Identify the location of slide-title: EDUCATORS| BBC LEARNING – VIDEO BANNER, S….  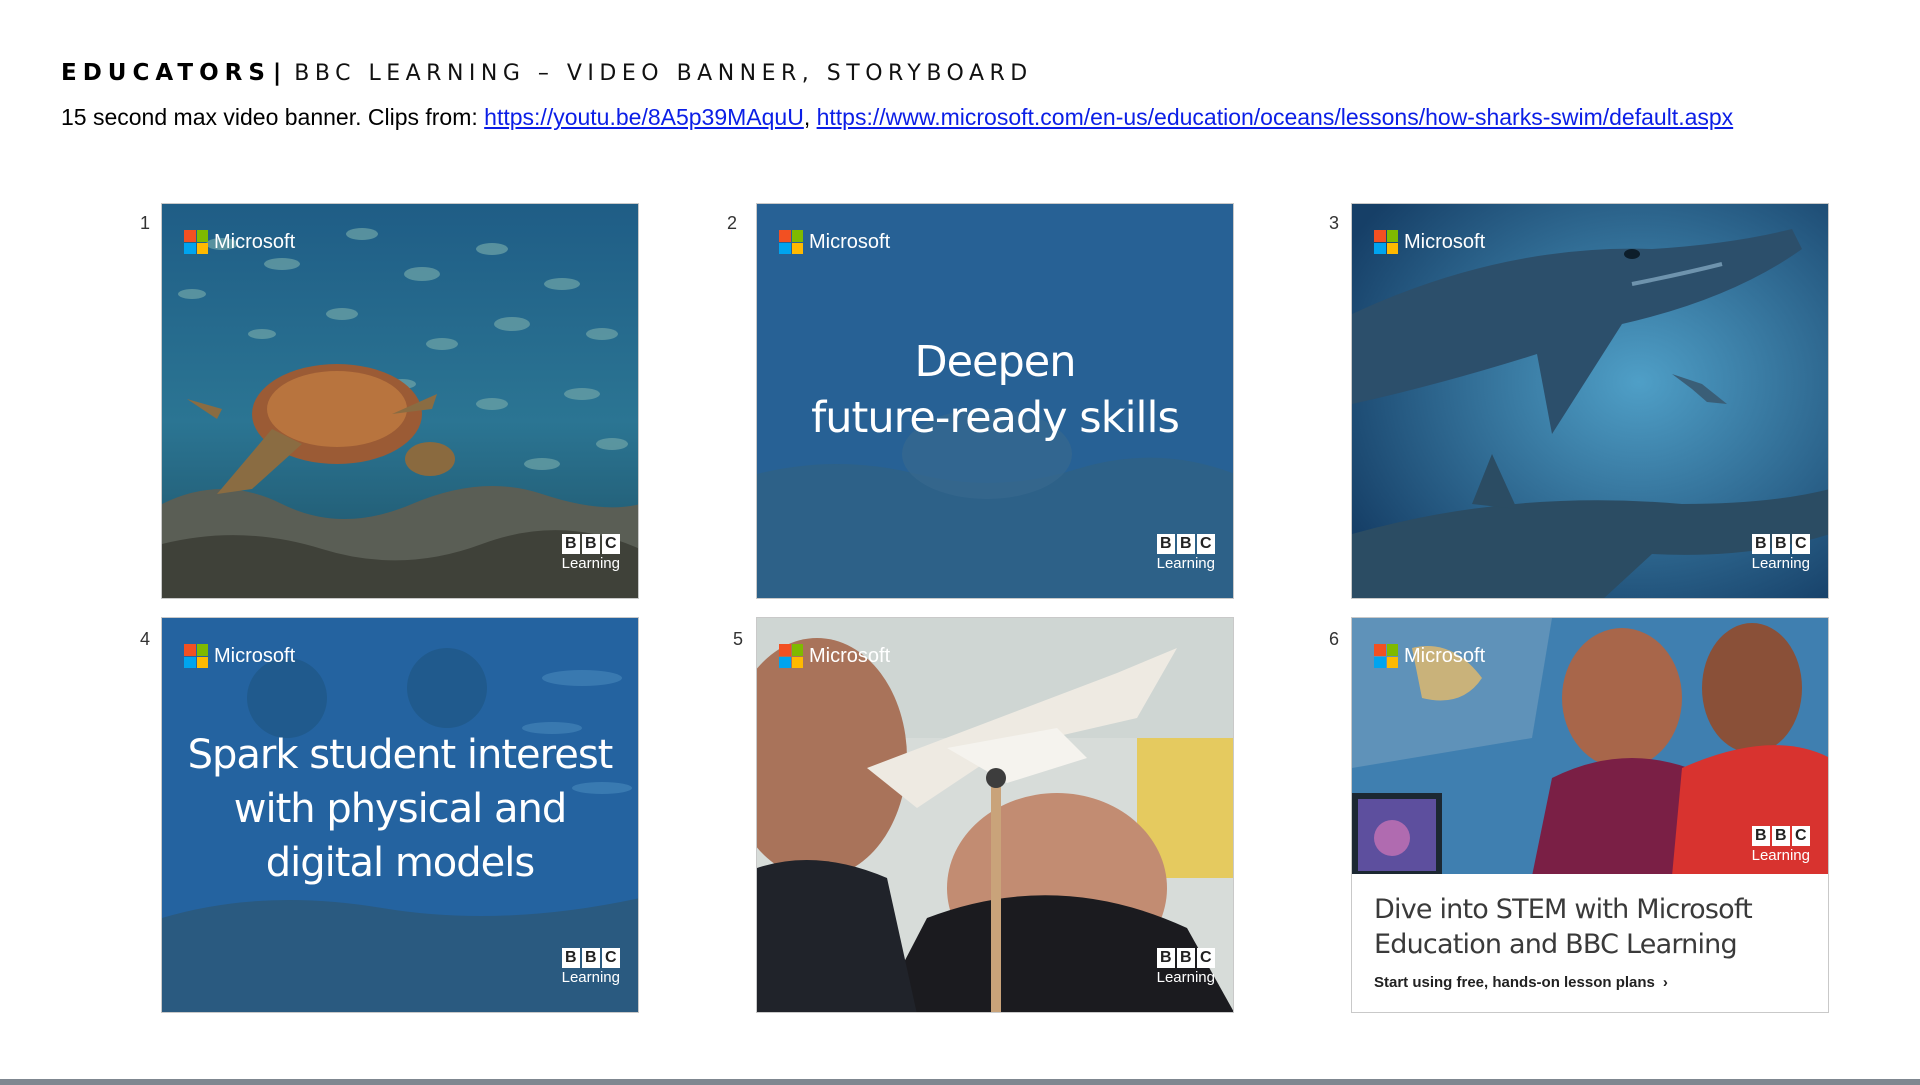
(547, 73).